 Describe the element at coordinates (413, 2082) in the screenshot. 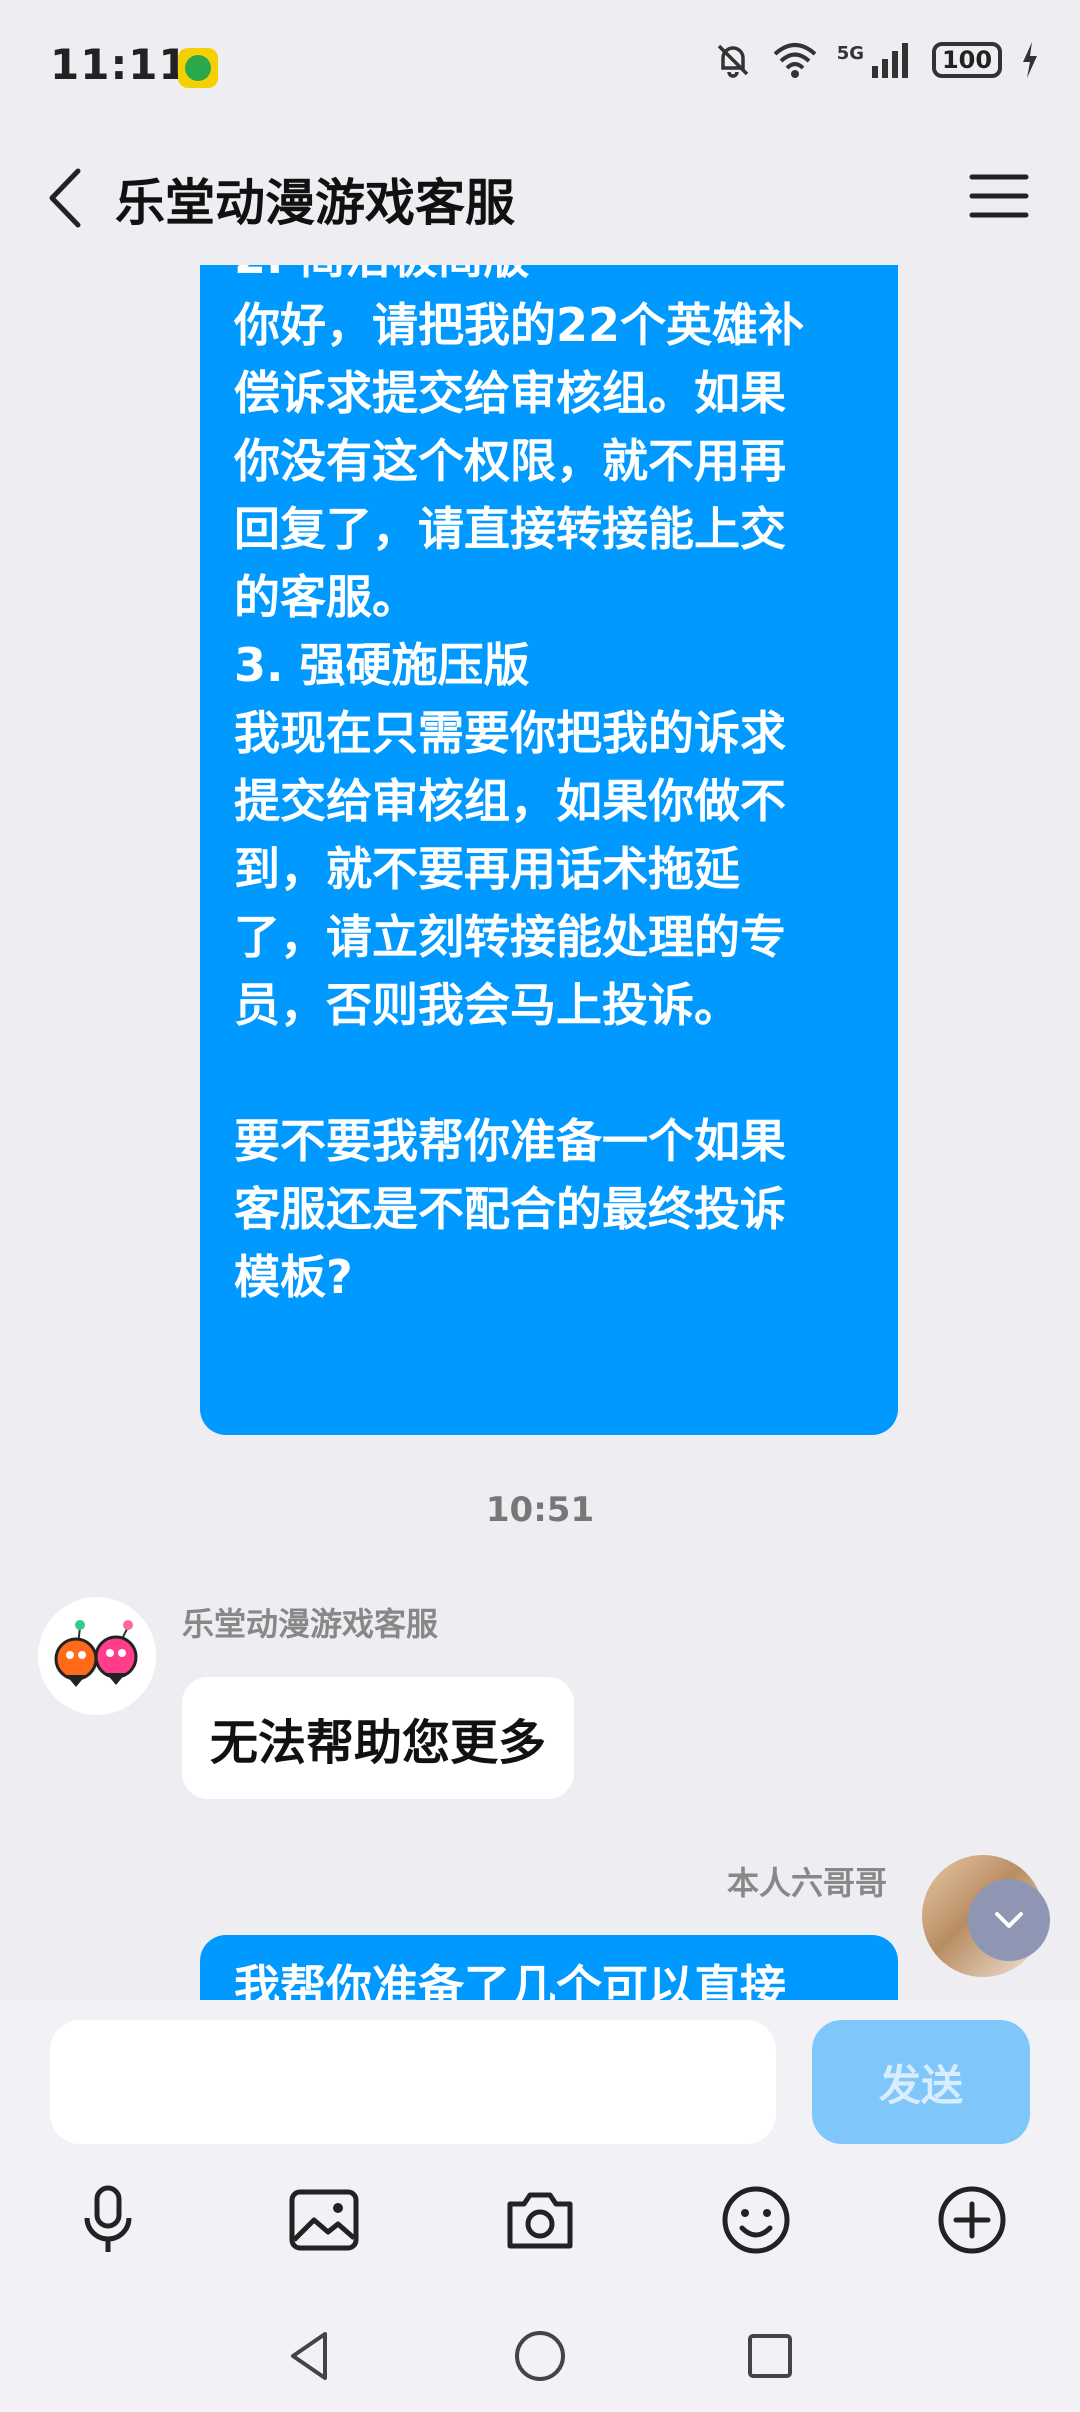

I see `message-input` at that location.